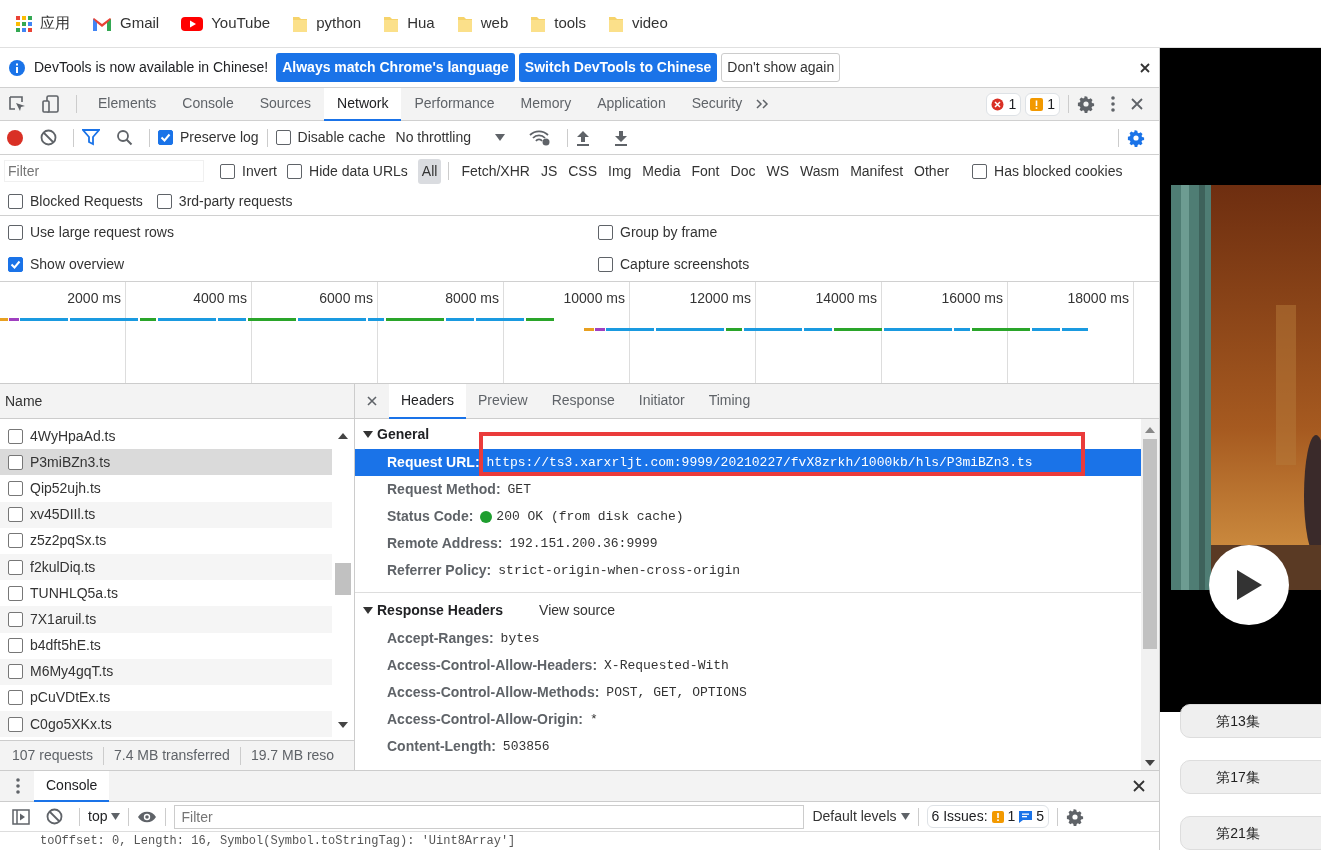 The image size is (1321, 850). I want to click on column-header: Name, so click(24, 401).